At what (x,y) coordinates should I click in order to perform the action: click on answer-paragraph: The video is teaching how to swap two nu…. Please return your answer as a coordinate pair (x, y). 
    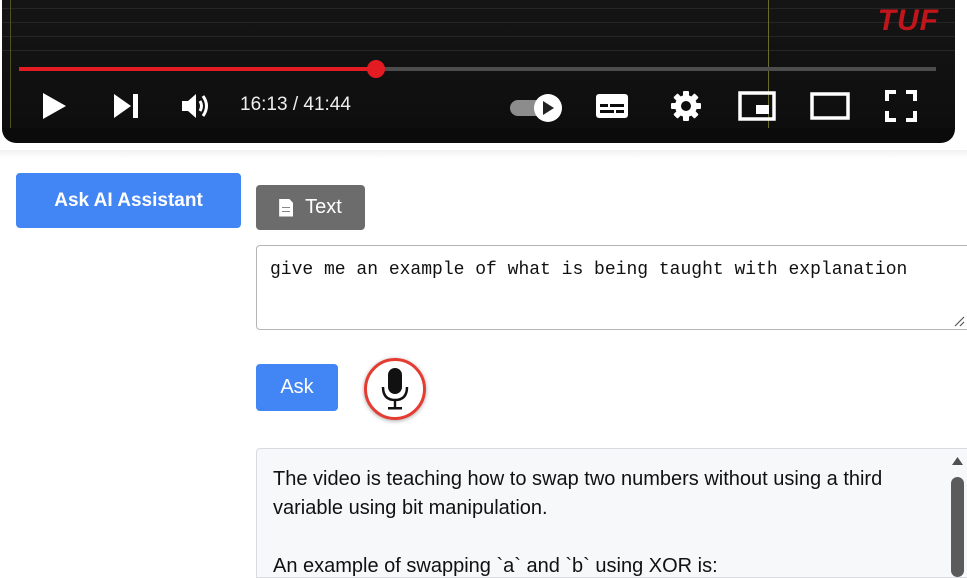
    Looking at the image, I should click on (578, 493).